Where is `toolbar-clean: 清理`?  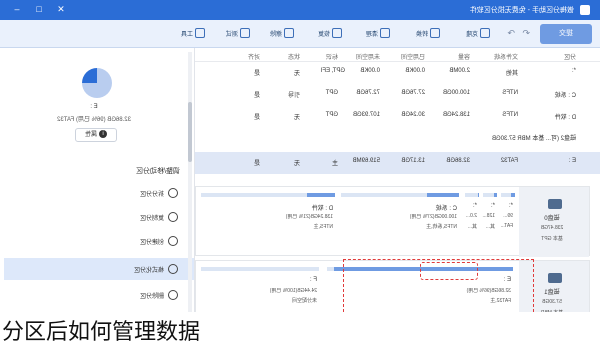
toolbar-clean: 清理 is located at coordinates (378, 33).